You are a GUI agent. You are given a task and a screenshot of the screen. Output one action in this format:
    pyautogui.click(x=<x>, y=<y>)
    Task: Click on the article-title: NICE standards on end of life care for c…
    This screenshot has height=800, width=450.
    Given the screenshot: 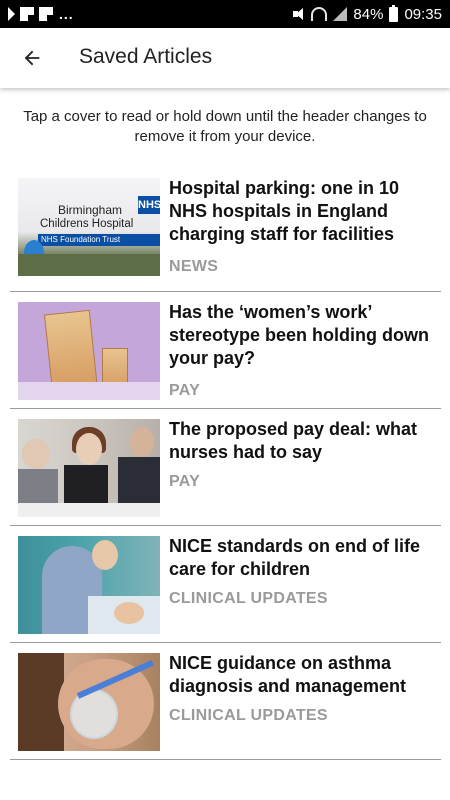 What is the action you would take?
    pyautogui.click(x=295, y=557)
    